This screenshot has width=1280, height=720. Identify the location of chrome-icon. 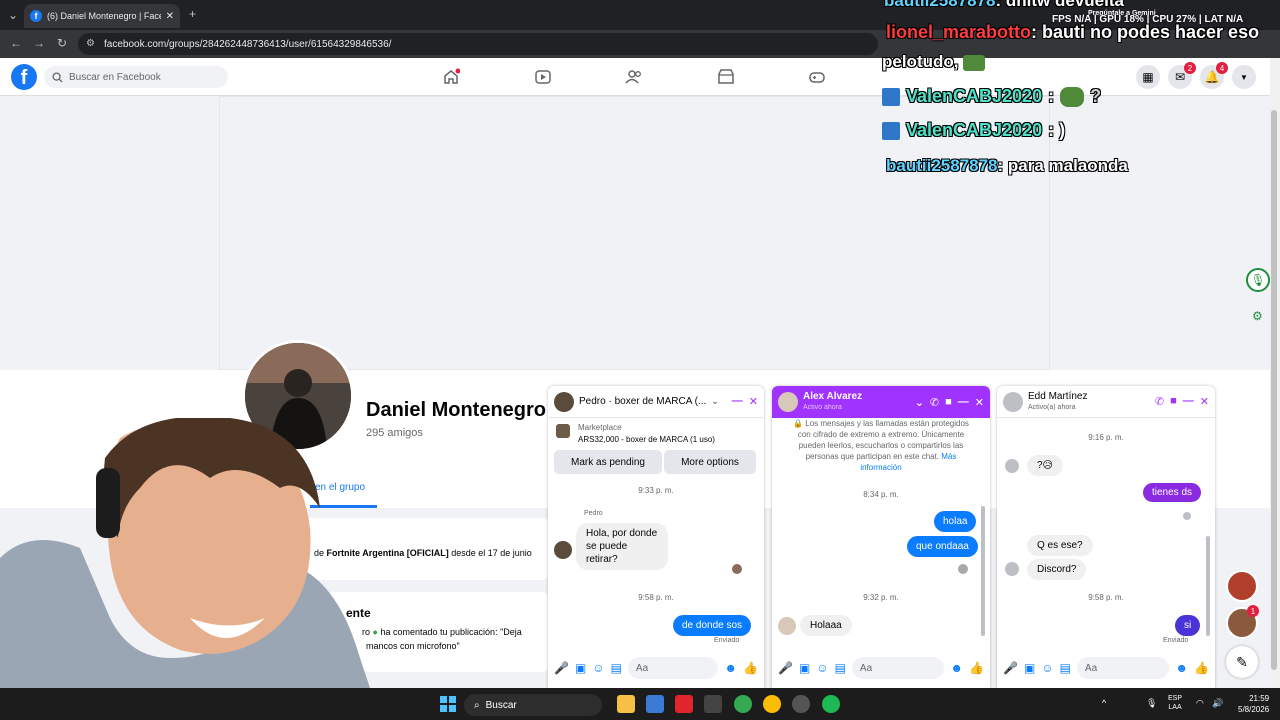
(743, 704).